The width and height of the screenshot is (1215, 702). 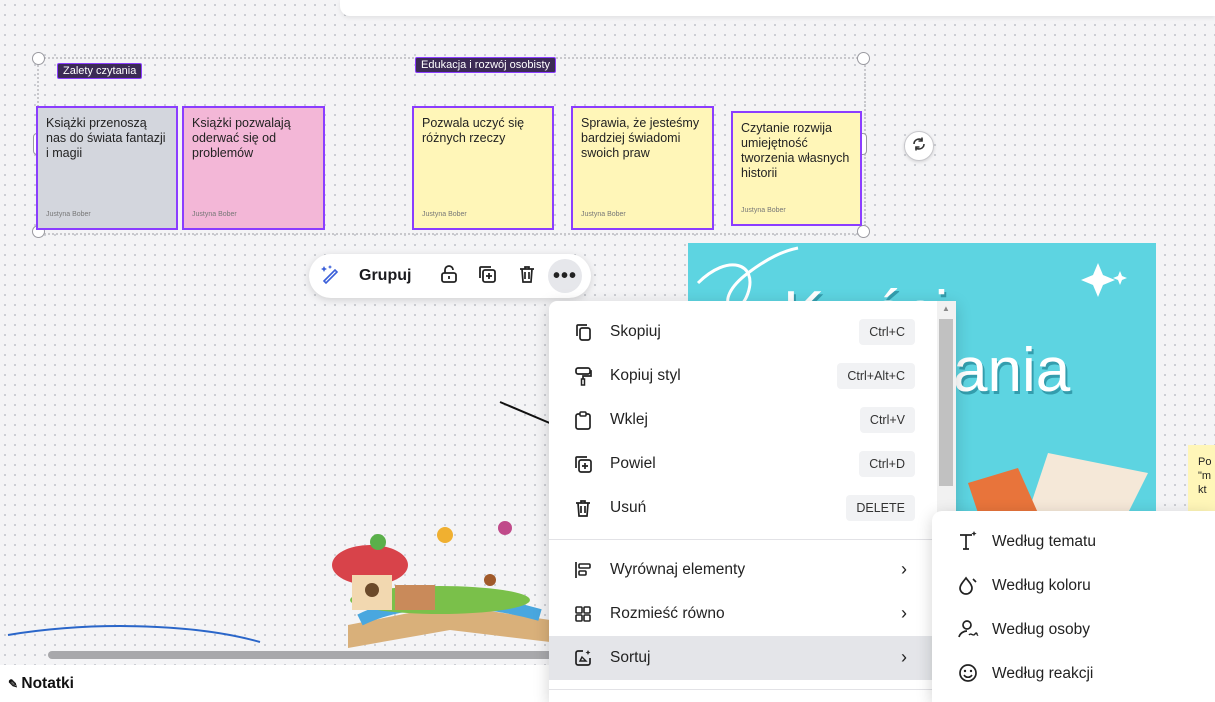 What do you see at coordinates (968, 541) in the screenshot?
I see `text-sparkle-icon` at bounding box center [968, 541].